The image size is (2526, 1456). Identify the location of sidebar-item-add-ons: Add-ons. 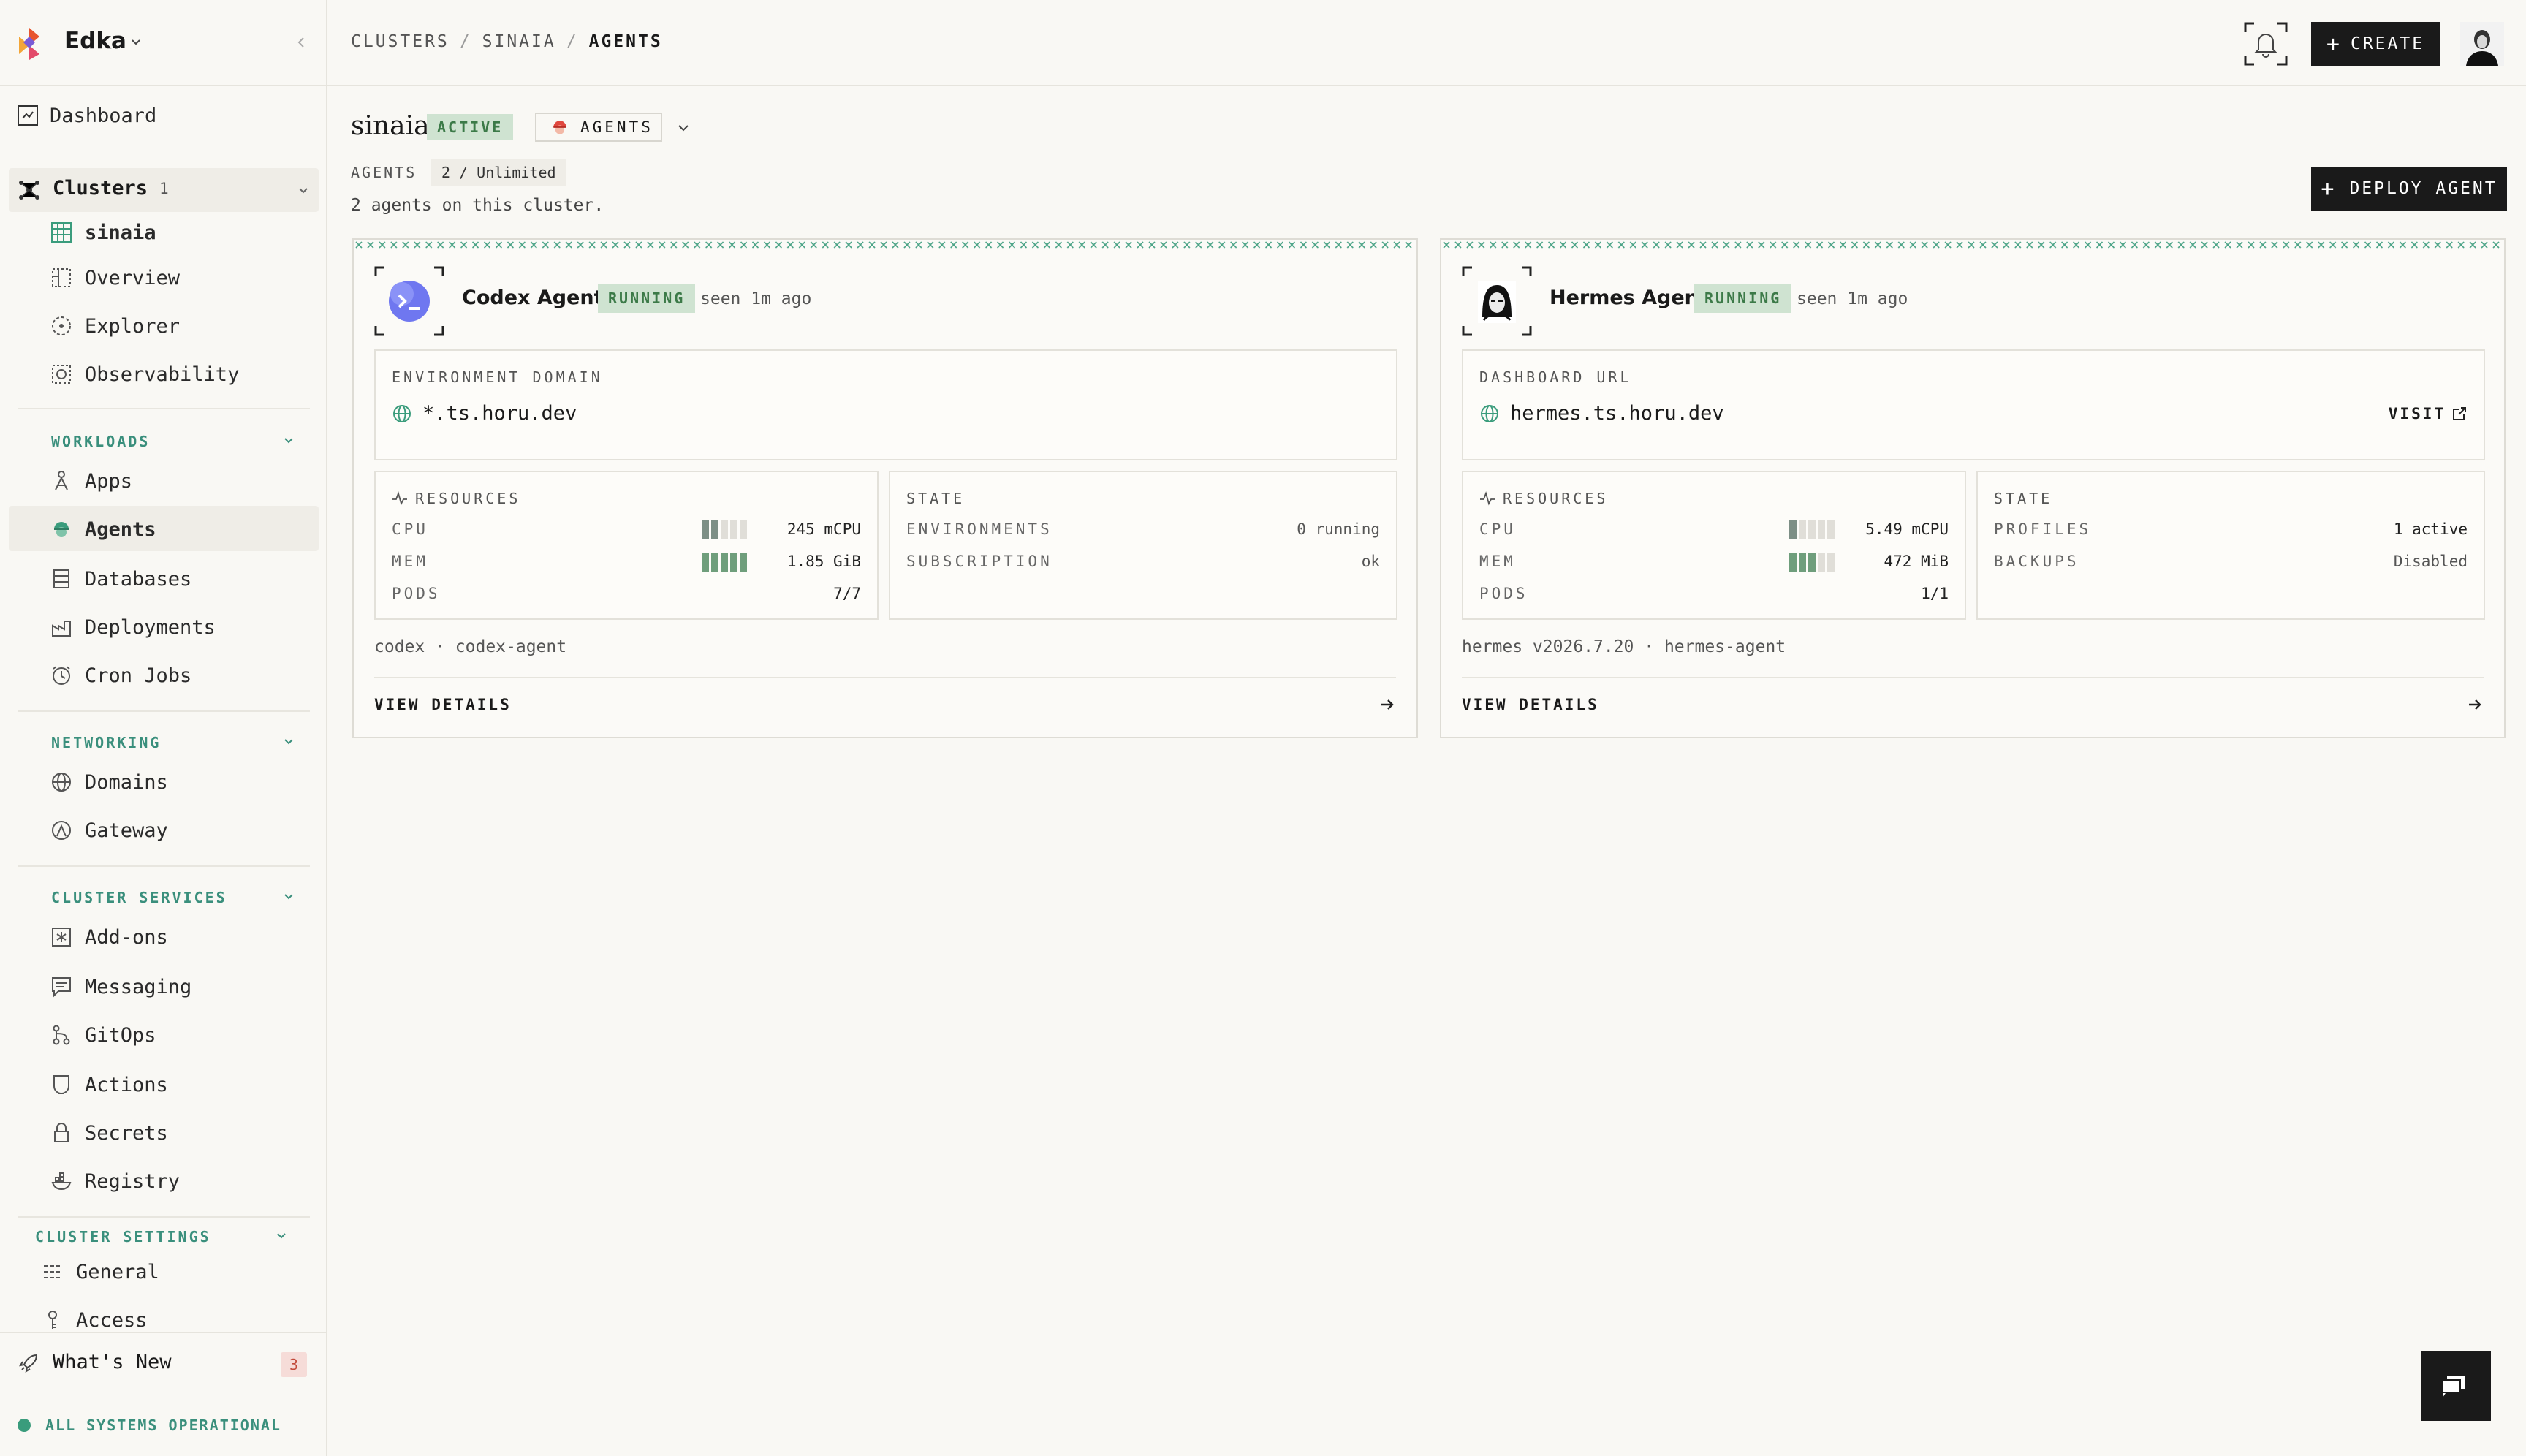
(109, 937).